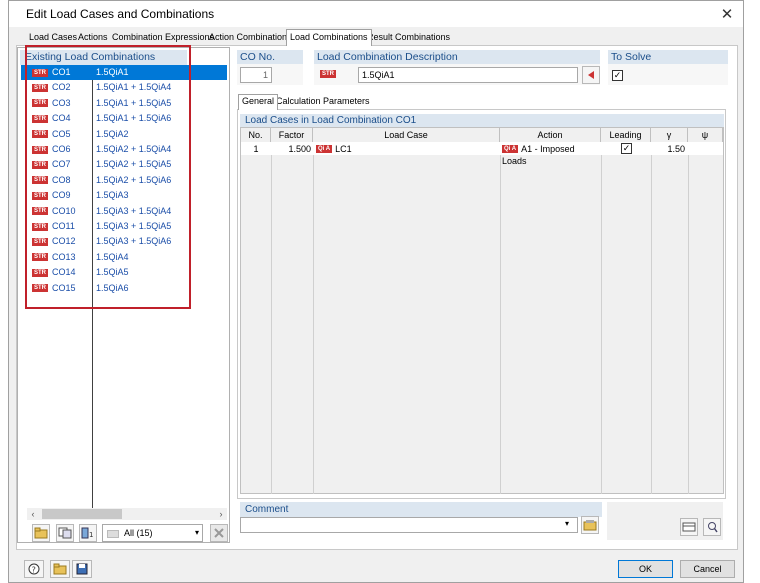  Describe the element at coordinates (120, 14) in the screenshot. I see `window-title: Edit Load Cases and Combinations` at that location.